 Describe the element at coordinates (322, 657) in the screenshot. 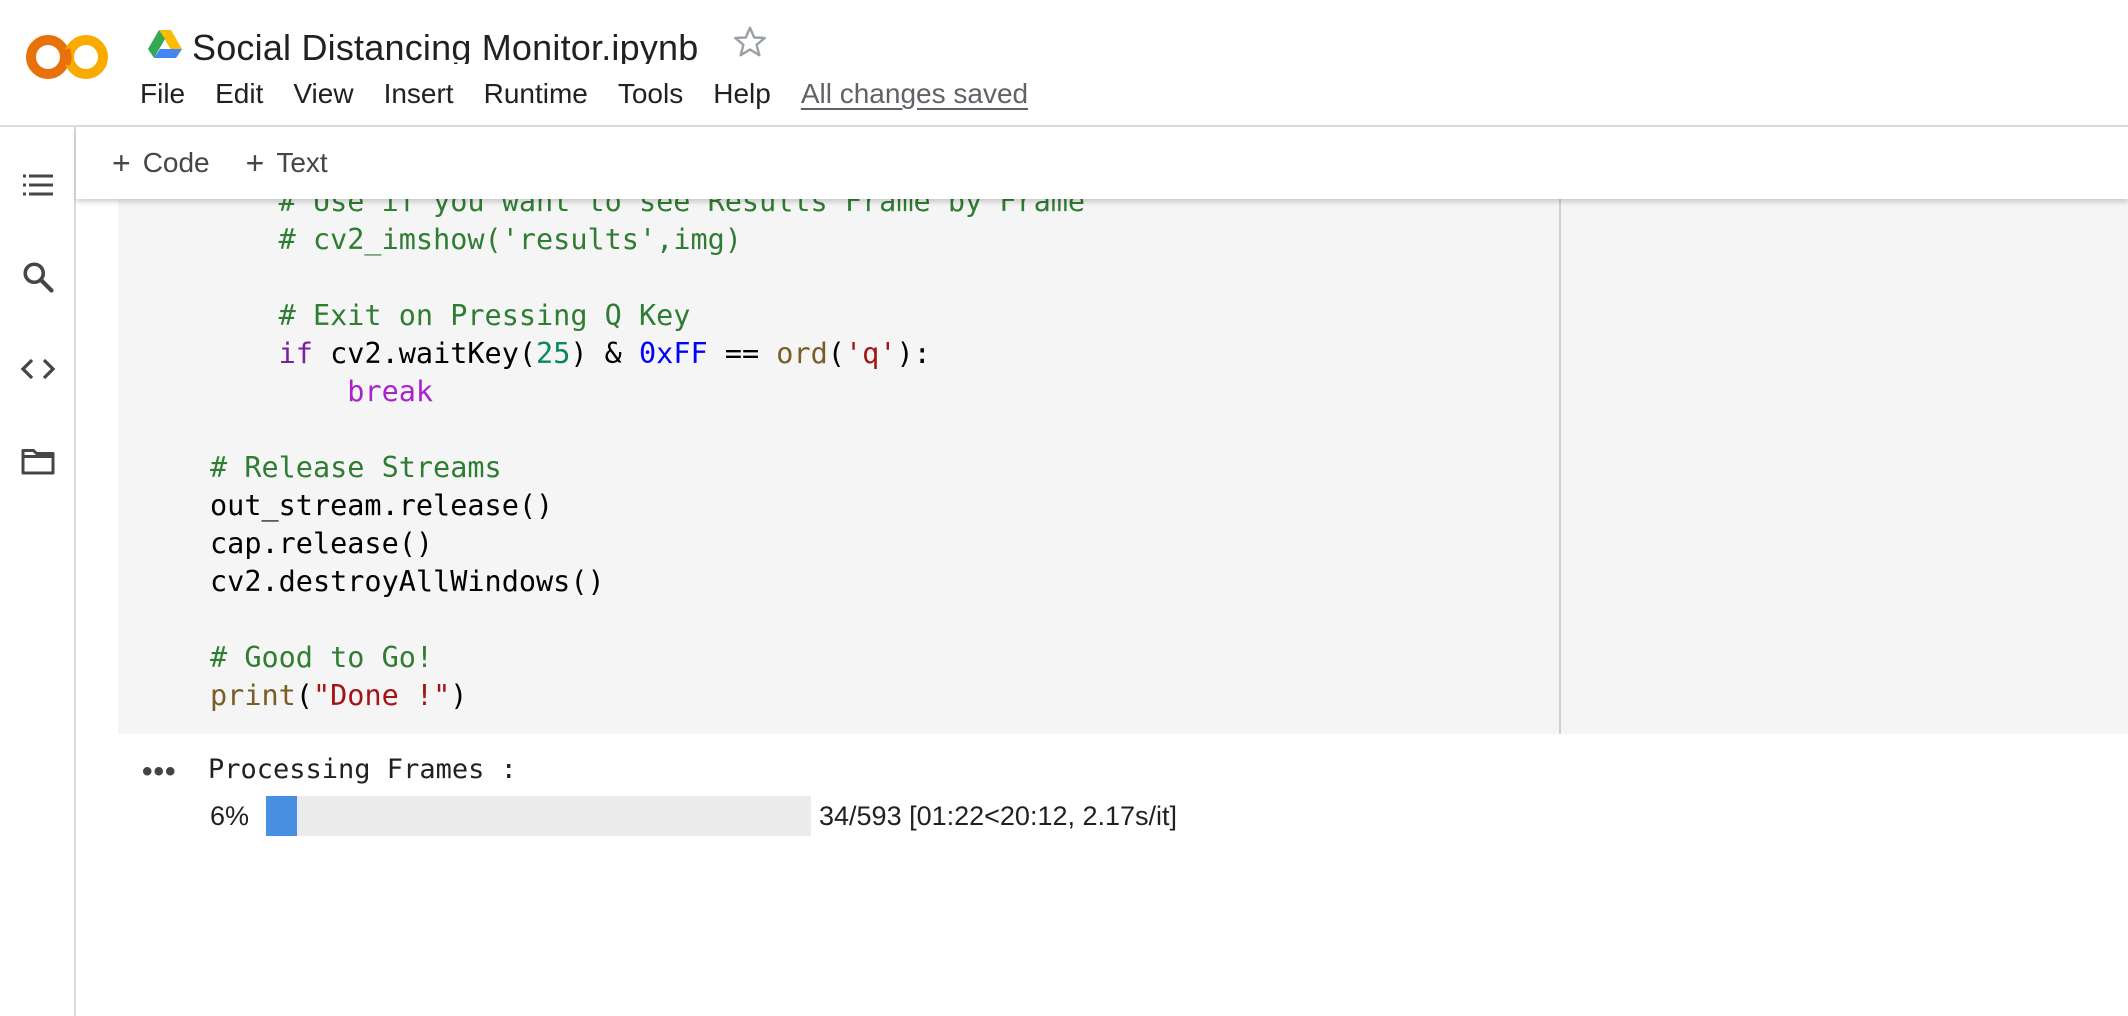

I see `code-line: # Good to Go!` at that location.